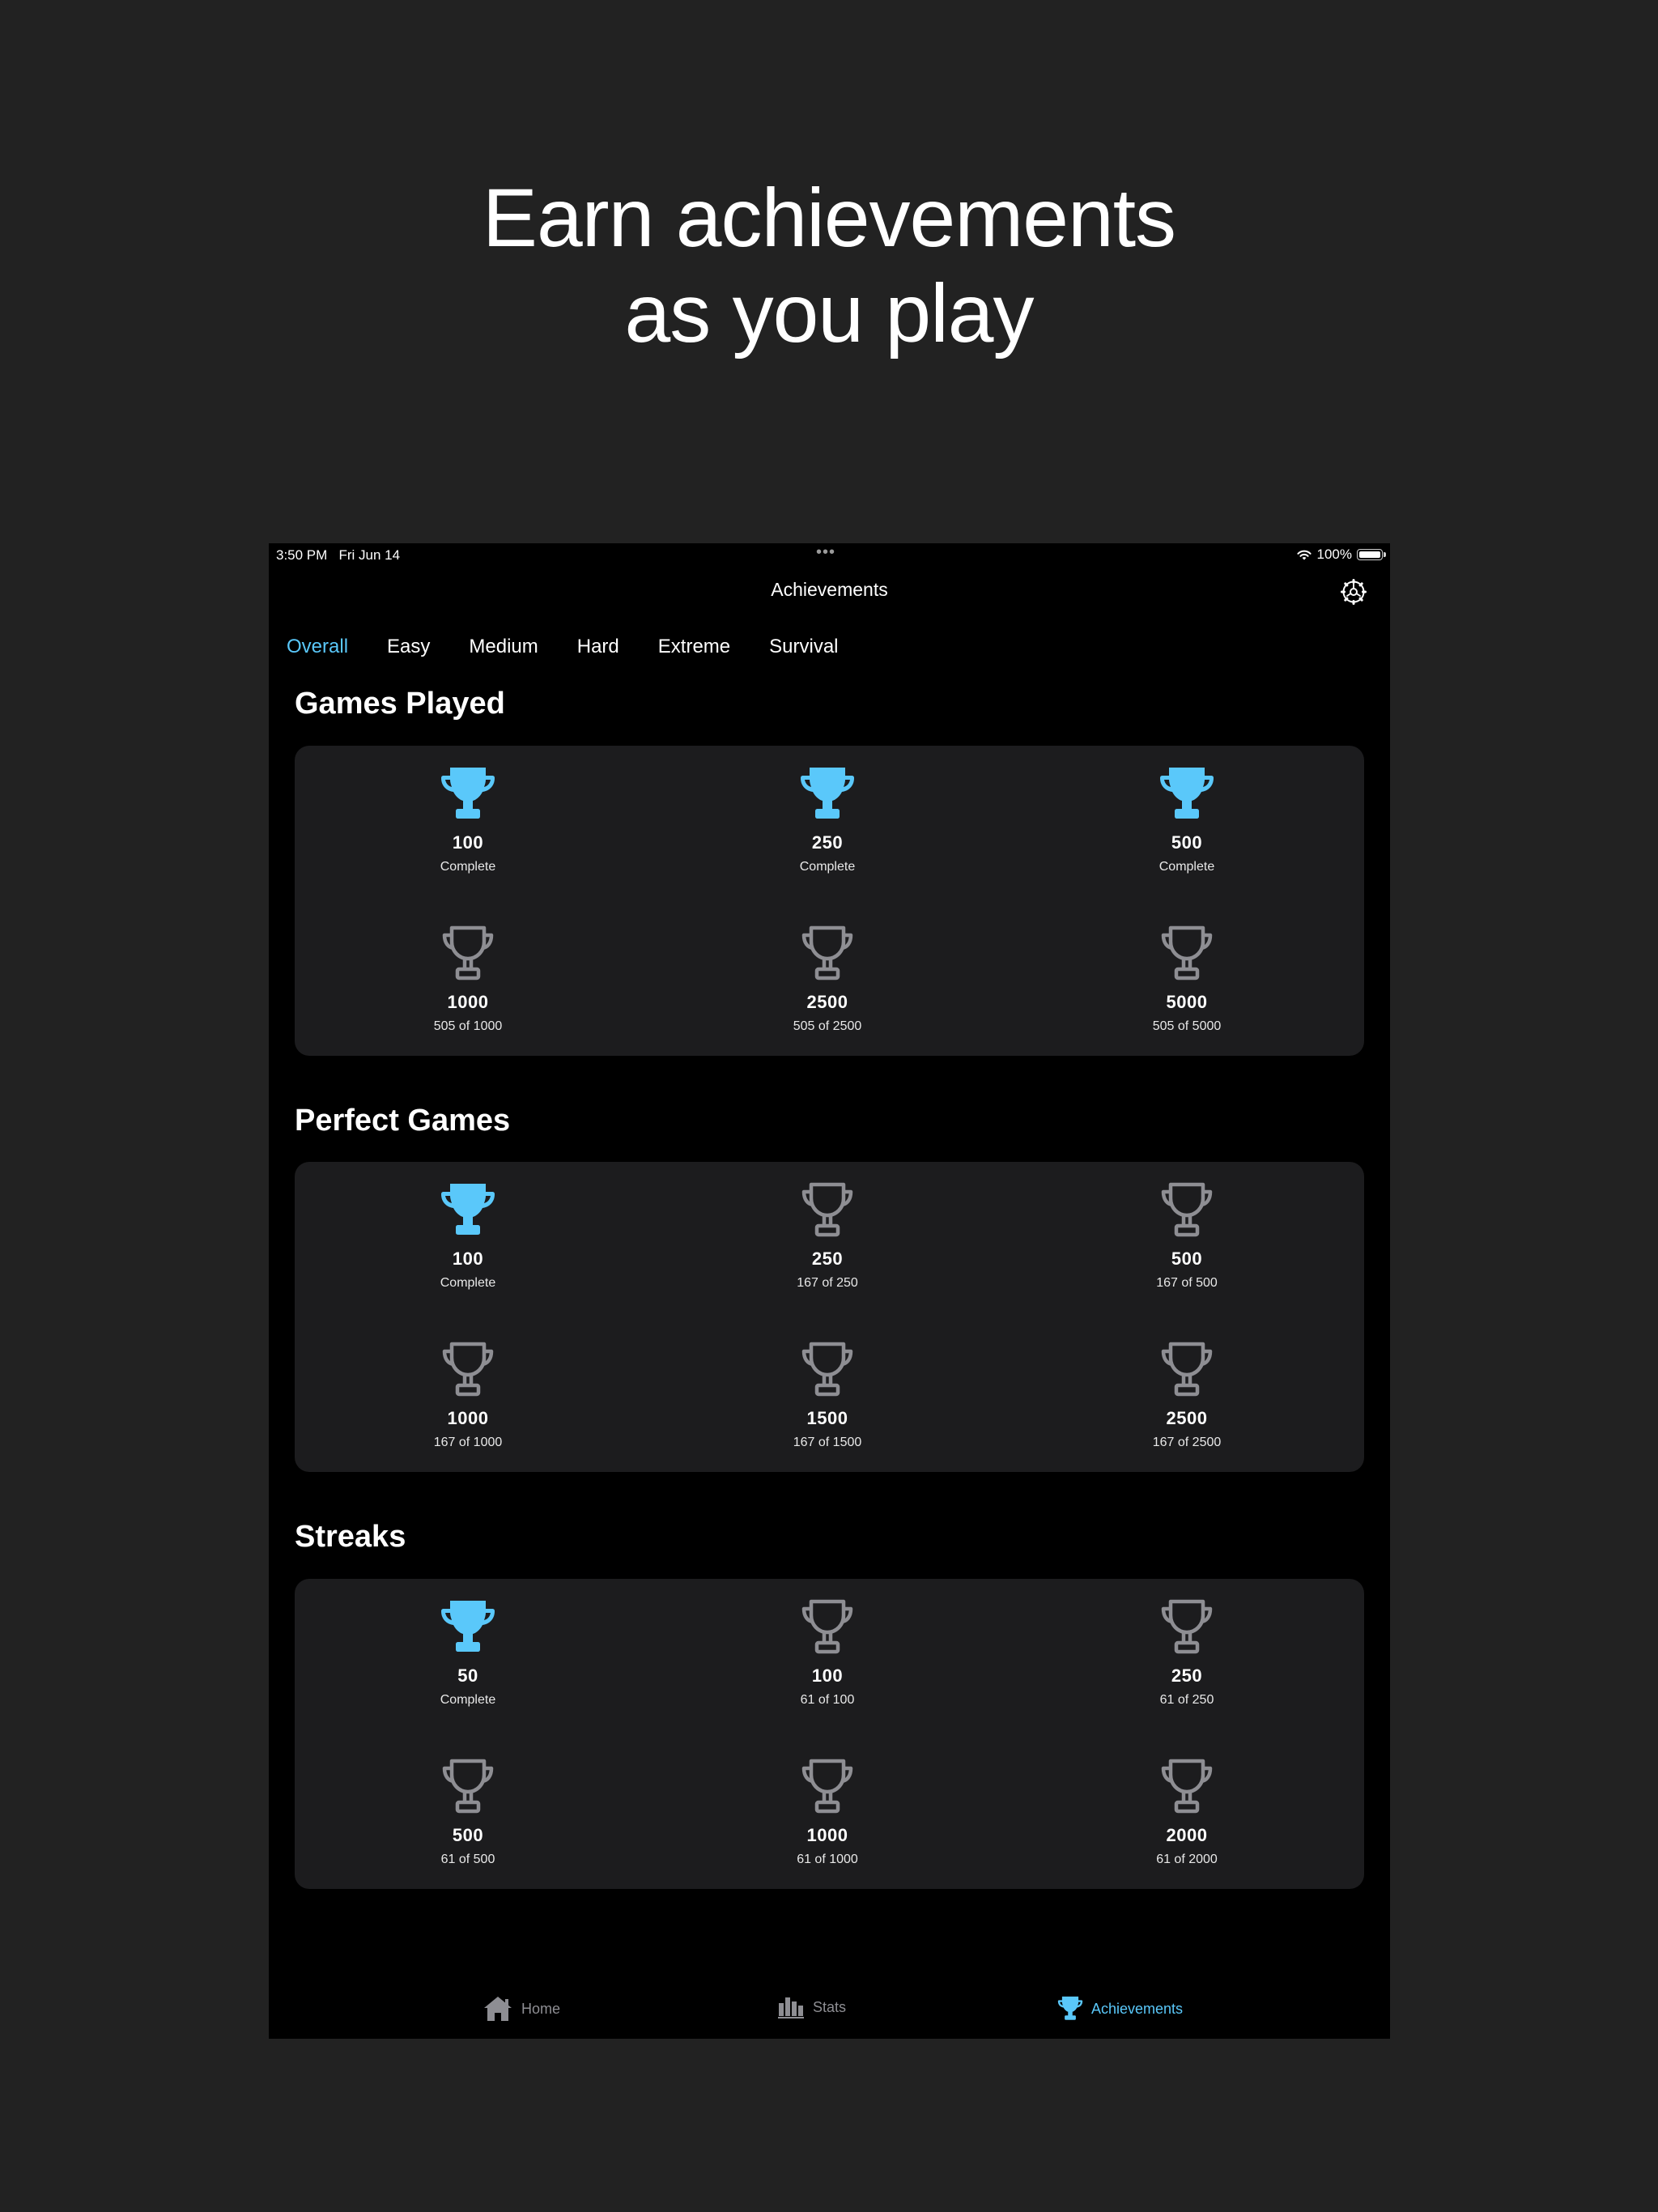  I want to click on achievement-progress: 167 of 2500, so click(1187, 1443).